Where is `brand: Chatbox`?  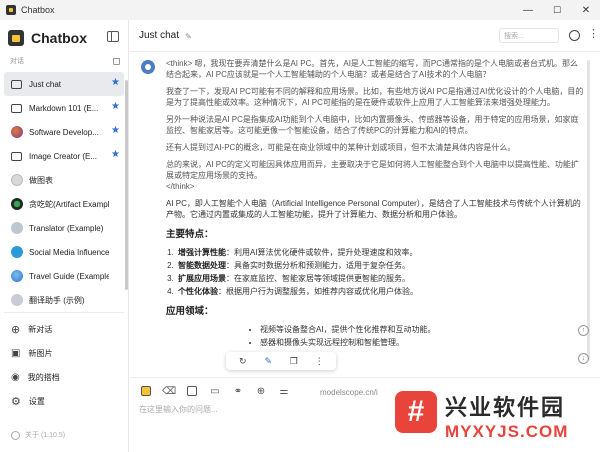 brand: Chatbox is located at coordinates (47, 38).